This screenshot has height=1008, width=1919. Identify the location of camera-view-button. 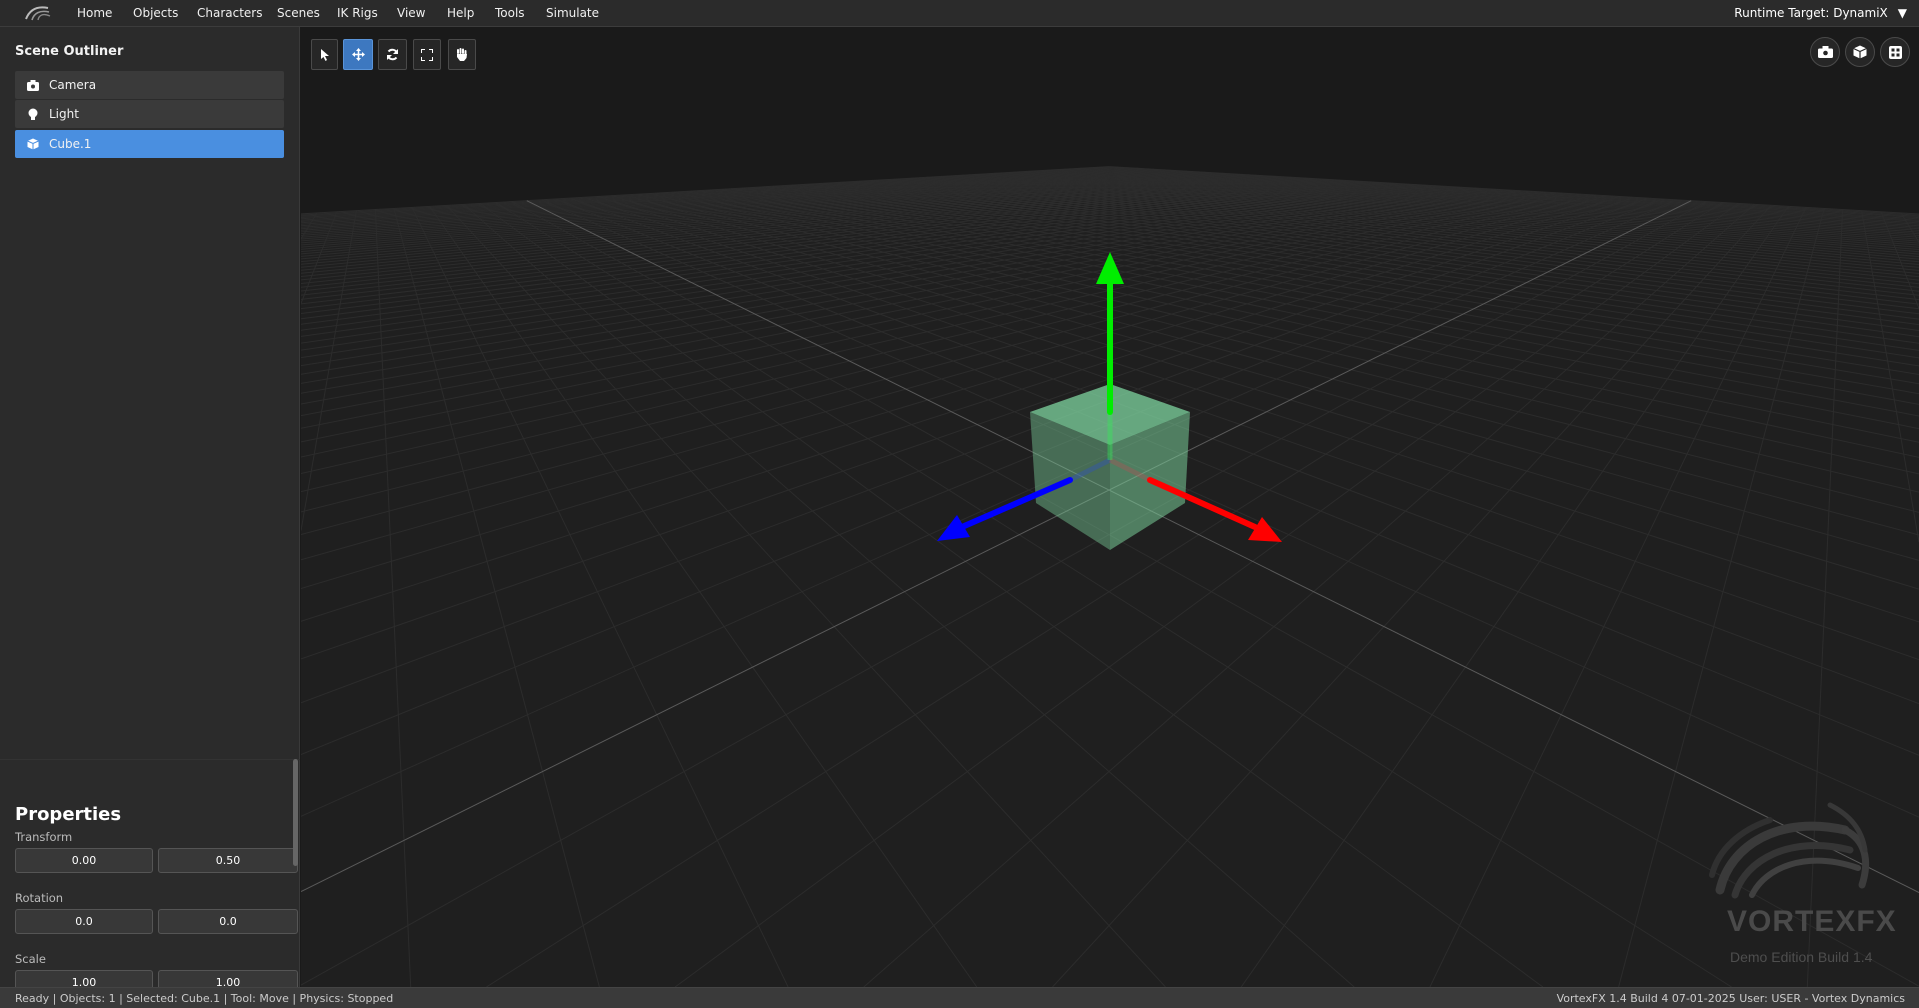
(1825, 52).